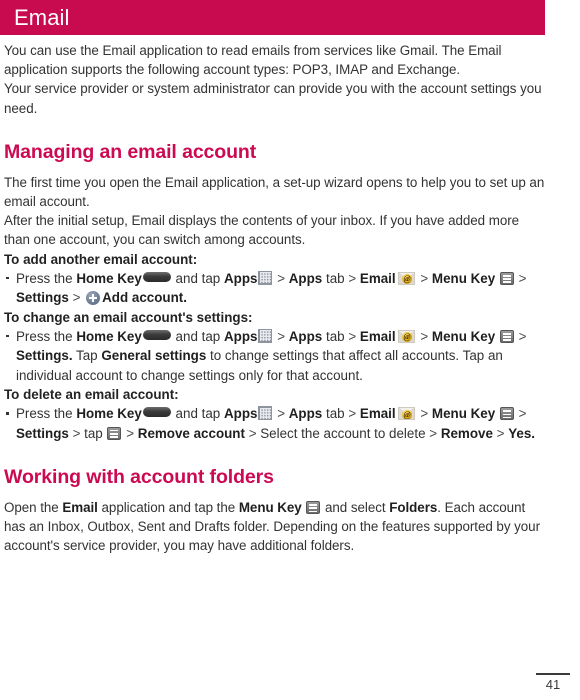 Image resolution: width=580 pixels, height=700 pixels. What do you see at coordinates (31, 508) in the screenshot?
I see `folders-text-1: Open the` at bounding box center [31, 508].